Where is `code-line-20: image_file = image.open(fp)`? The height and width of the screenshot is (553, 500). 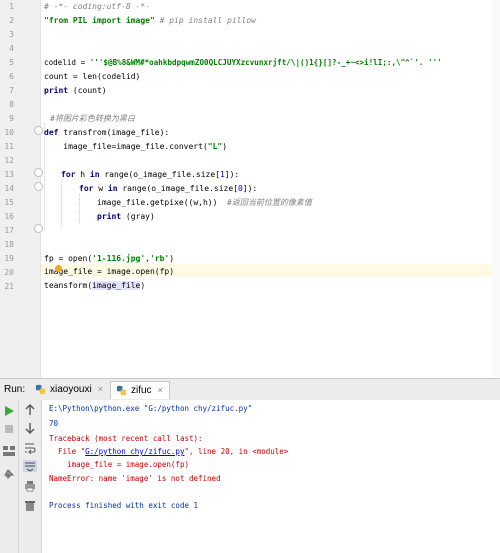
code-line-20: image_file = image.open(fp) is located at coordinates (109, 272).